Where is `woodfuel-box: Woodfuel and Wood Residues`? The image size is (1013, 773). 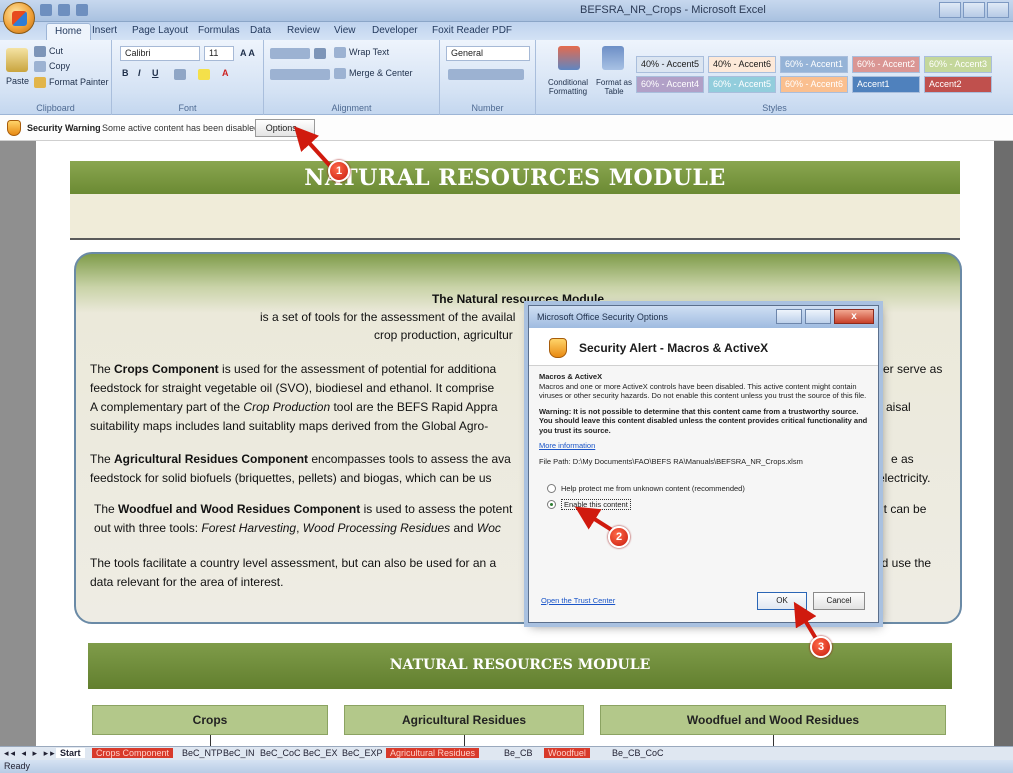 woodfuel-box: Woodfuel and Wood Residues is located at coordinates (773, 720).